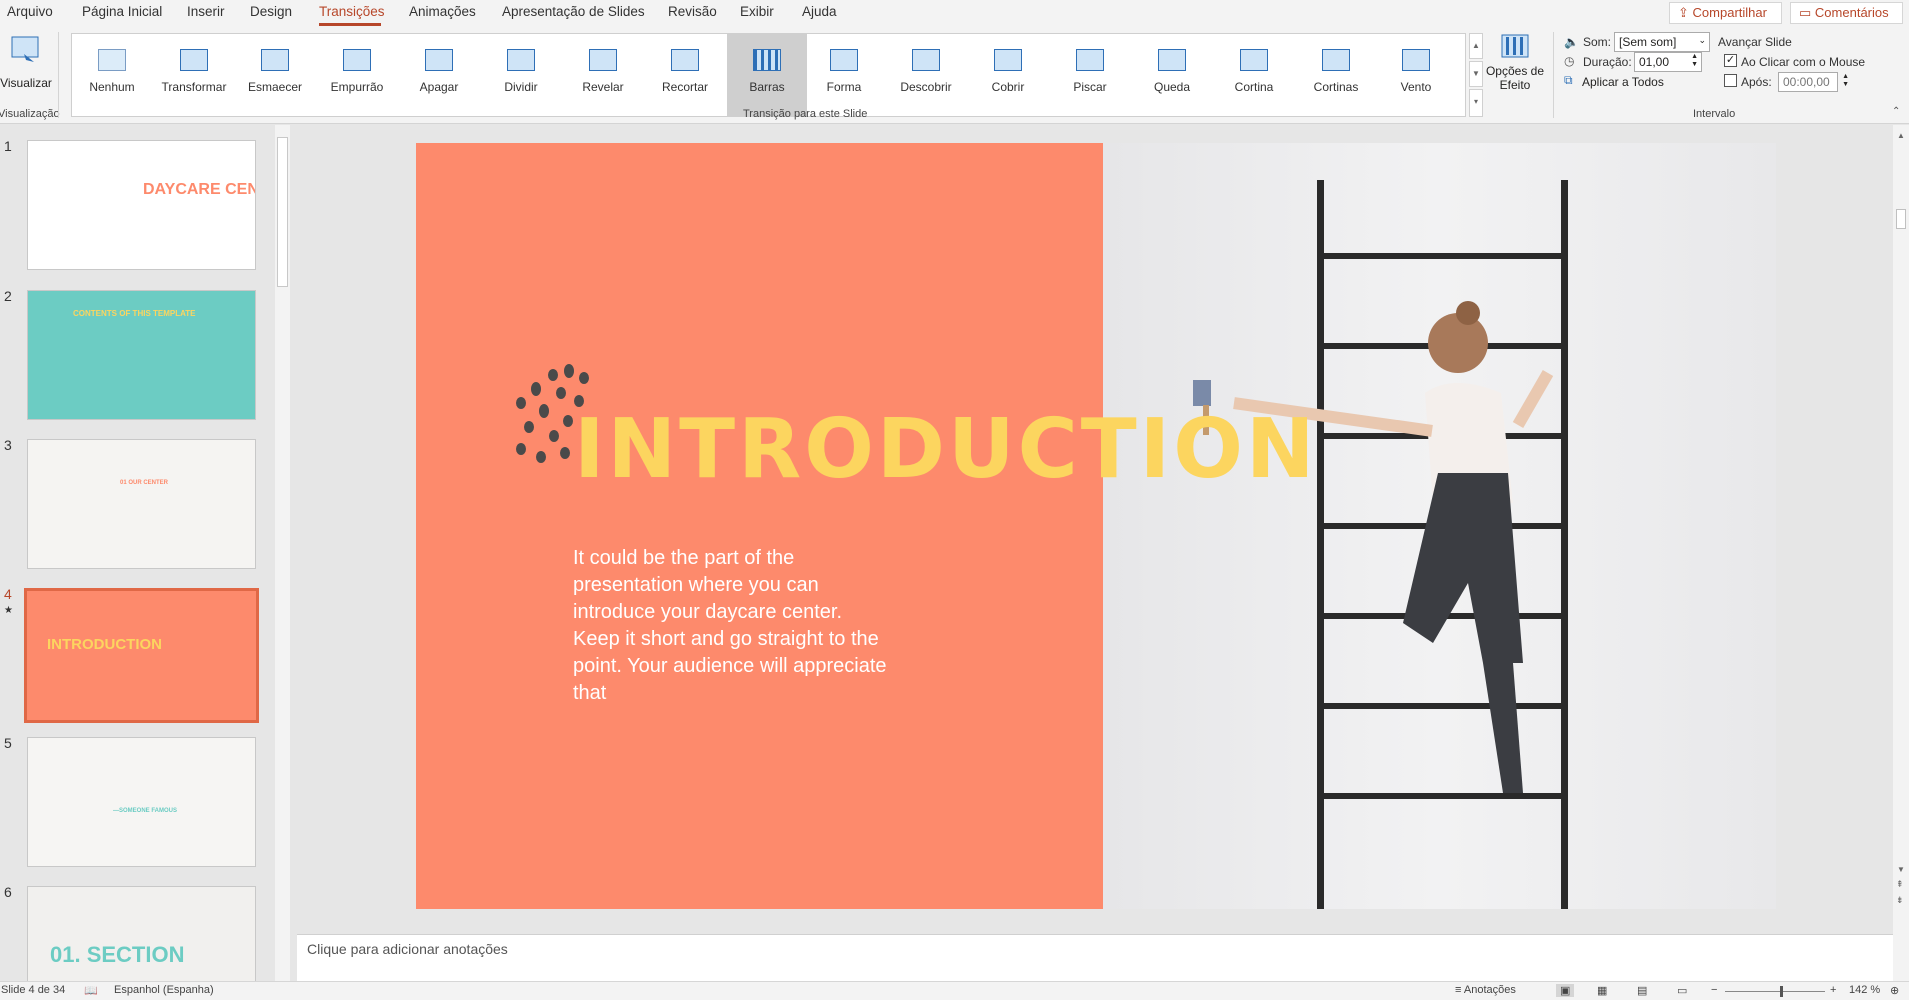  I want to click on slide-thumbnail: DAYCARE CENTER, so click(141, 205).